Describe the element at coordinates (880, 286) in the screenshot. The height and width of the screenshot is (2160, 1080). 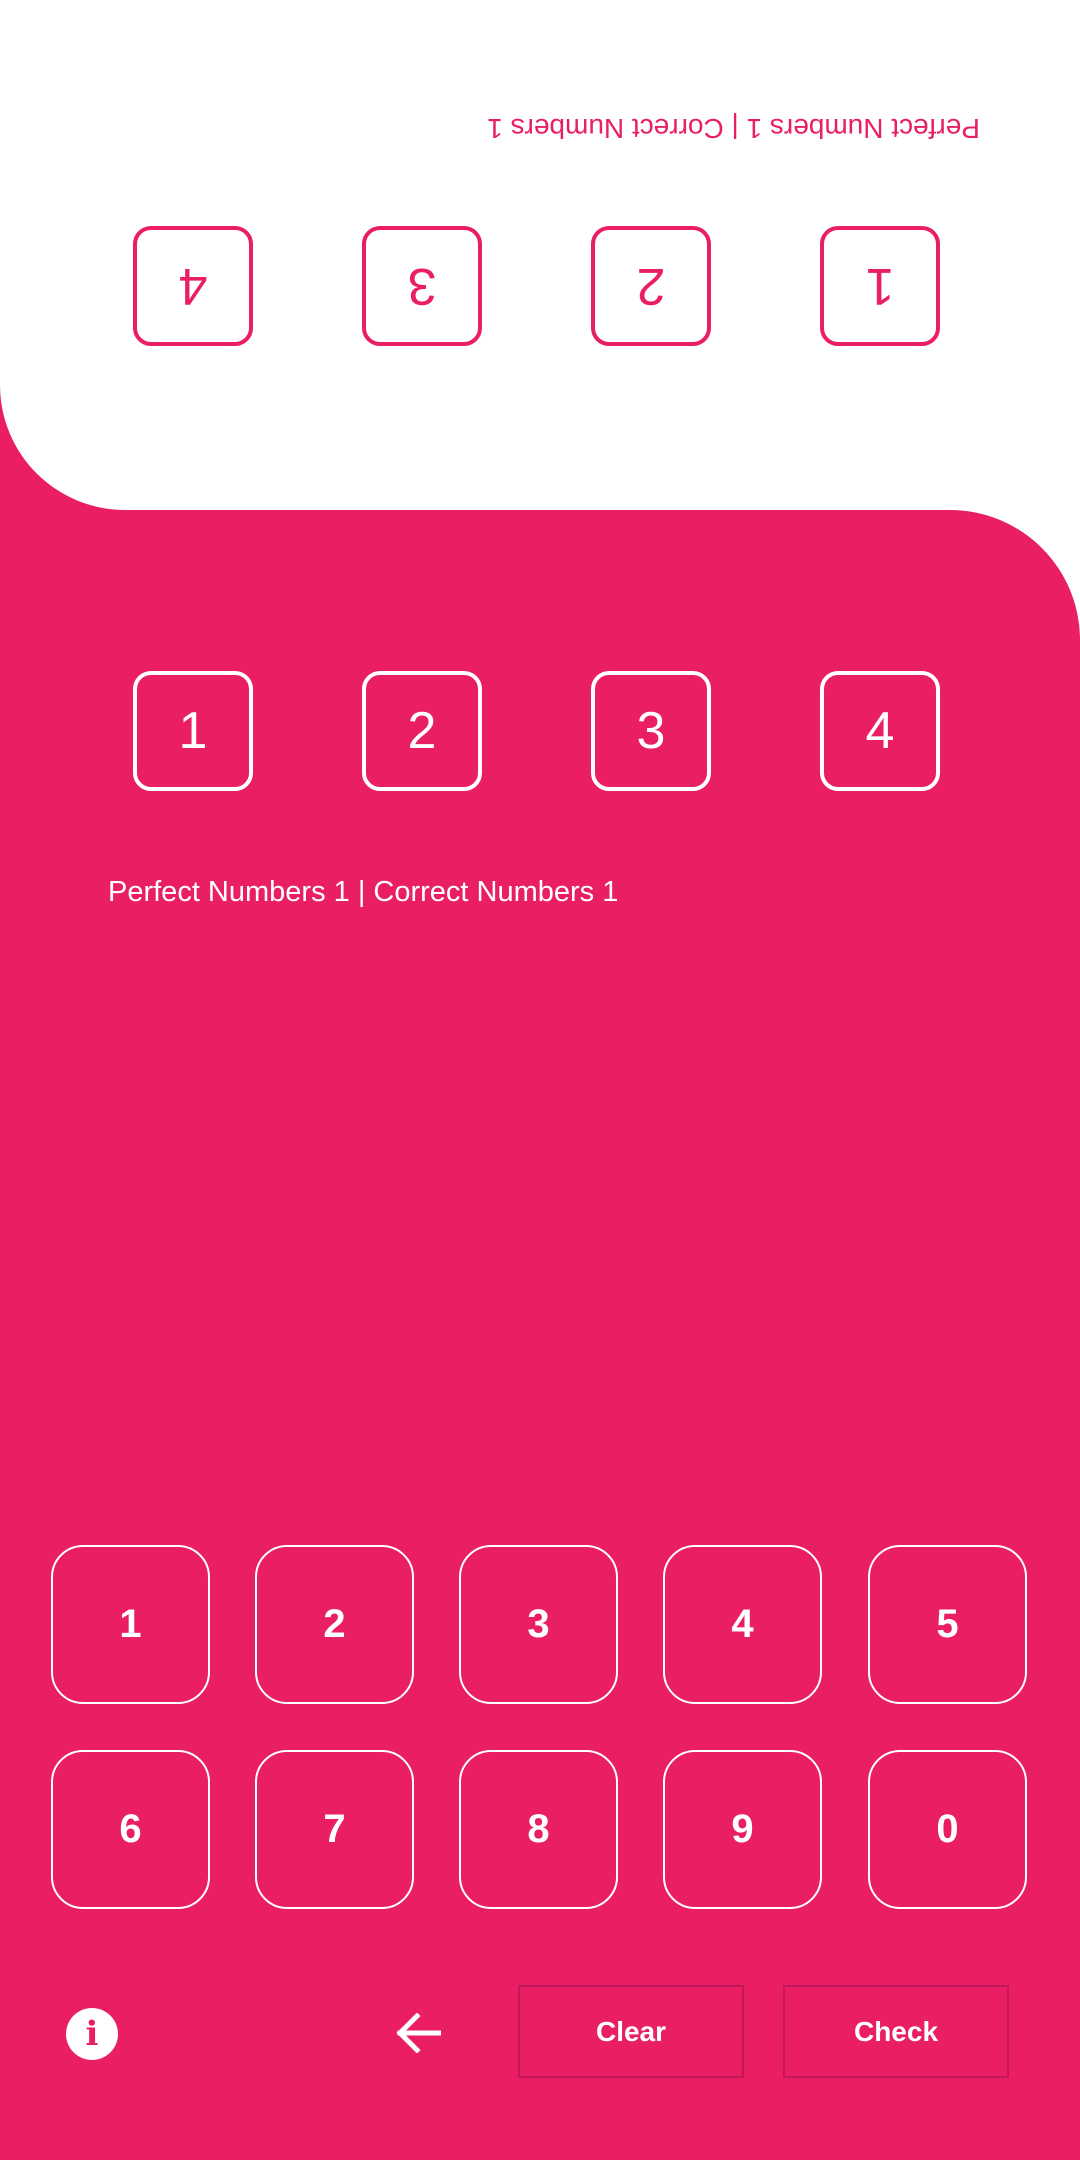
I see `opponent-digit-1: 1` at that location.